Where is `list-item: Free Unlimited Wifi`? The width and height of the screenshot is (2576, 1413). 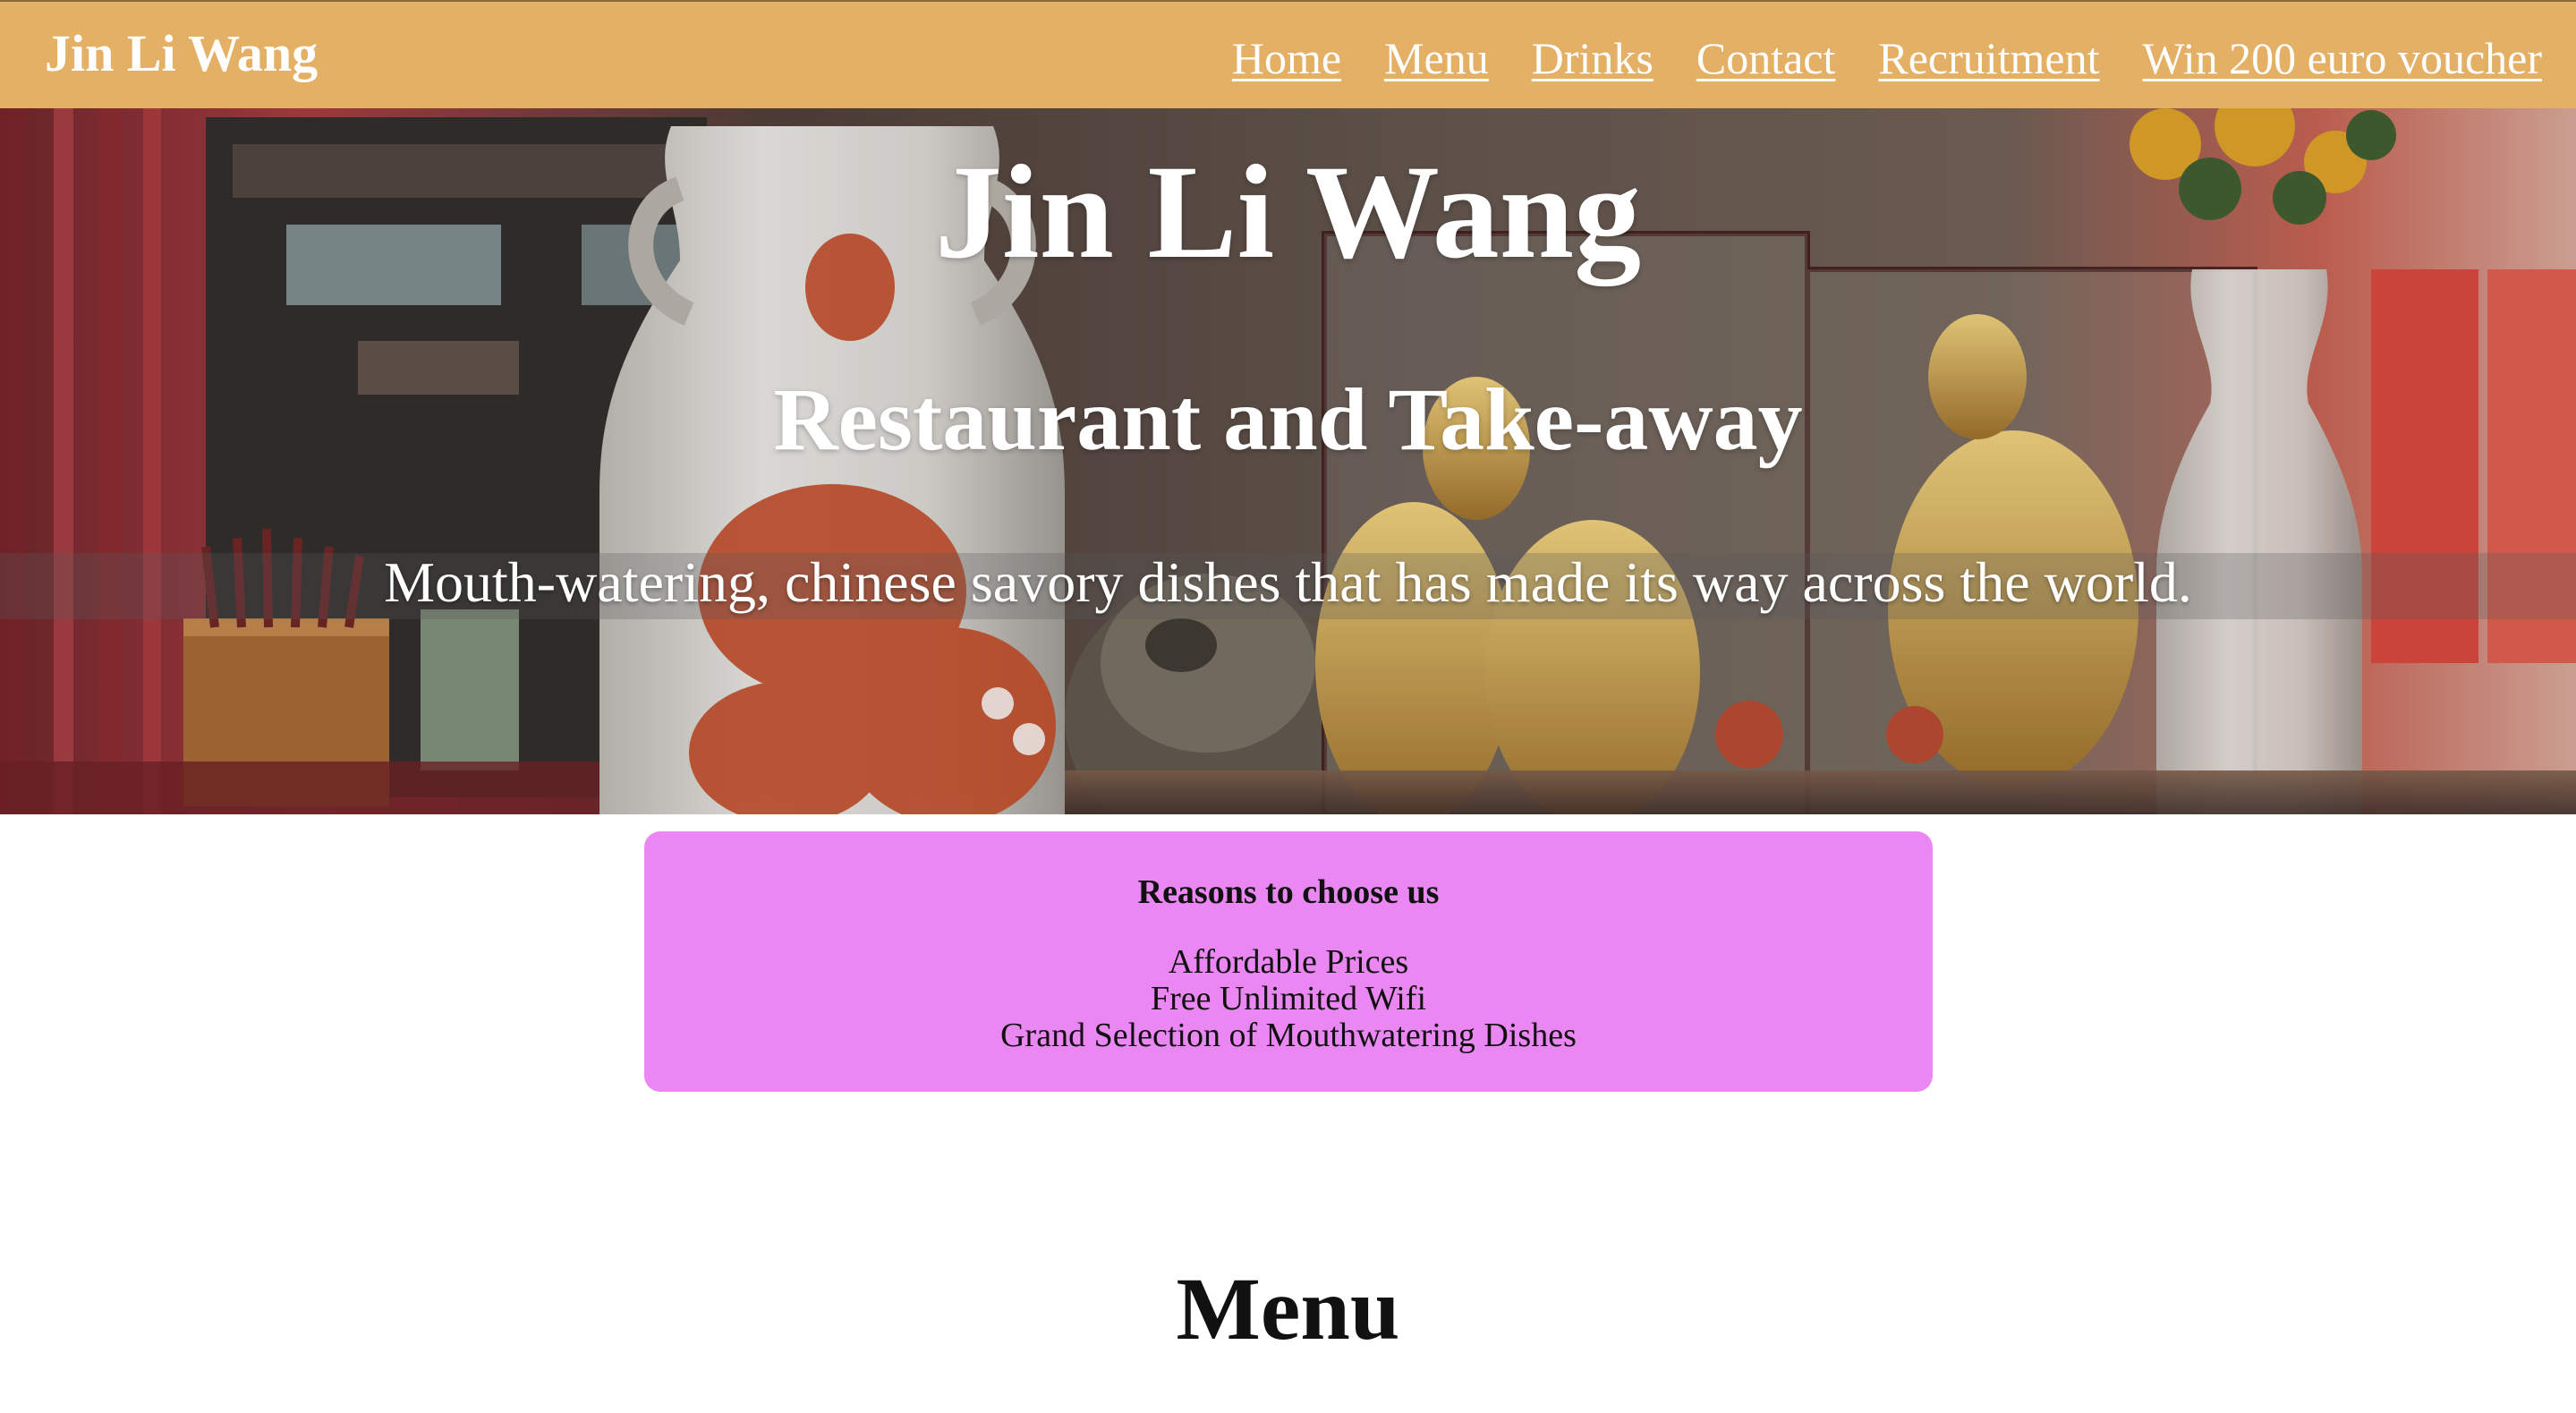
list-item: Free Unlimited Wifi is located at coordinates (1288, 999).